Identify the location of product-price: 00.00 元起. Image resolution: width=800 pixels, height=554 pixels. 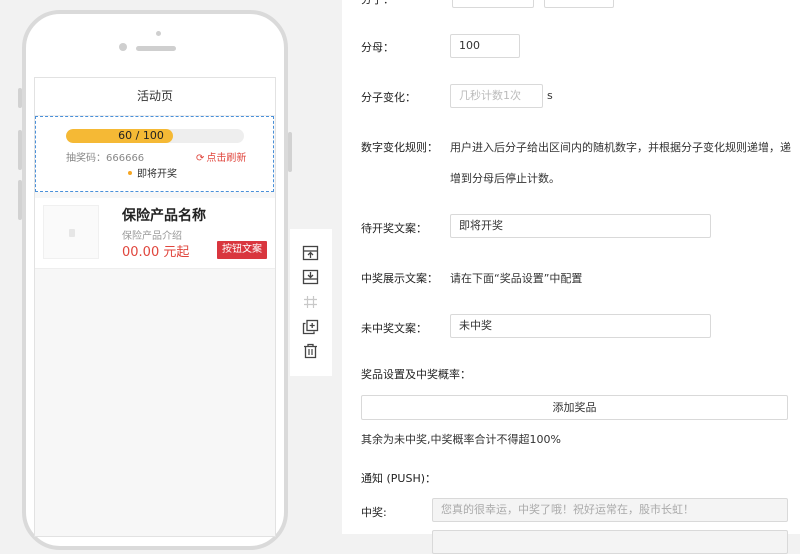
(156, 252).